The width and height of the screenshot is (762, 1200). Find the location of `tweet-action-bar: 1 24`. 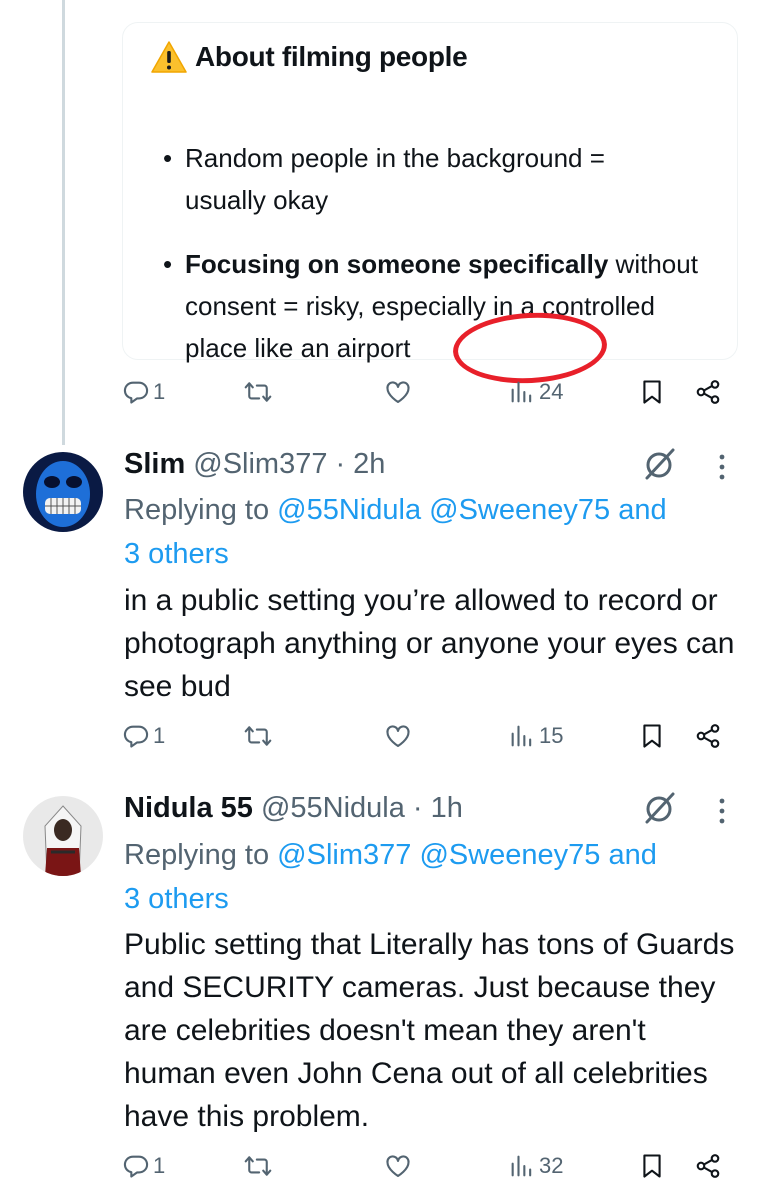

tweet-action-bar: 1 24 is located at coordinates (427, 398).